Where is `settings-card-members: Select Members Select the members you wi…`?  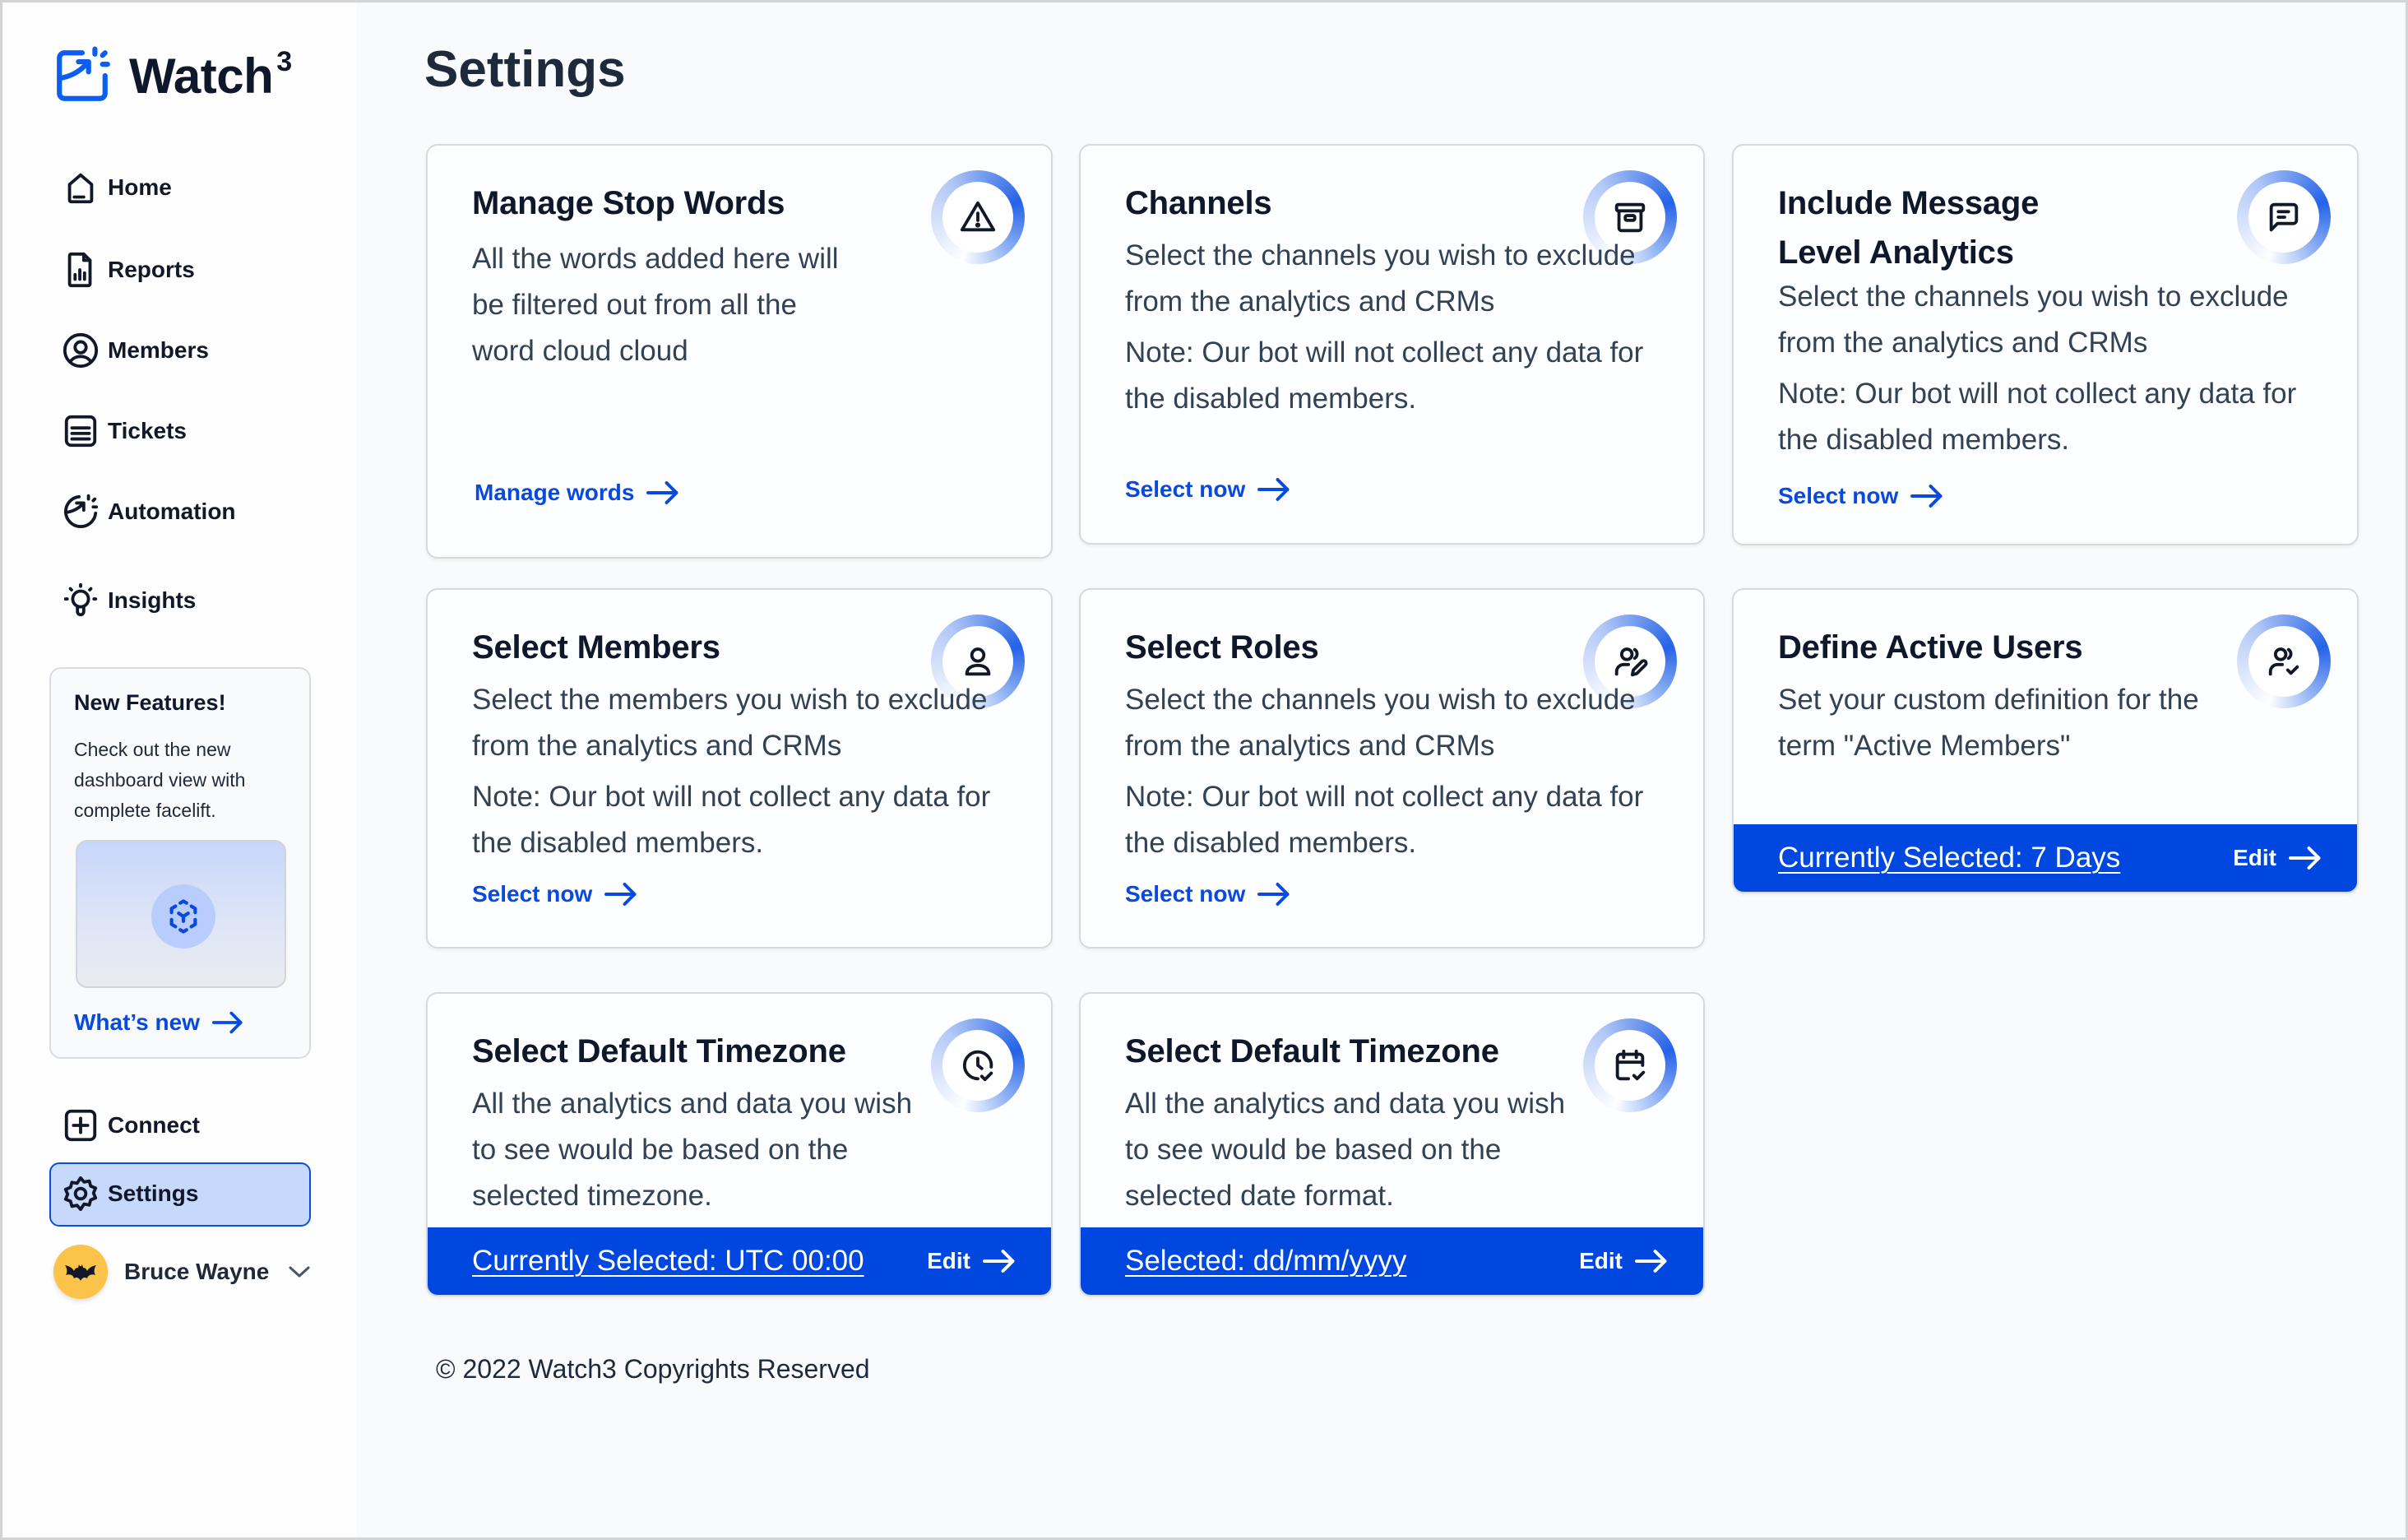 settings-card-members: Select Members Select the members you wi… is located at coordinates (739, 768).